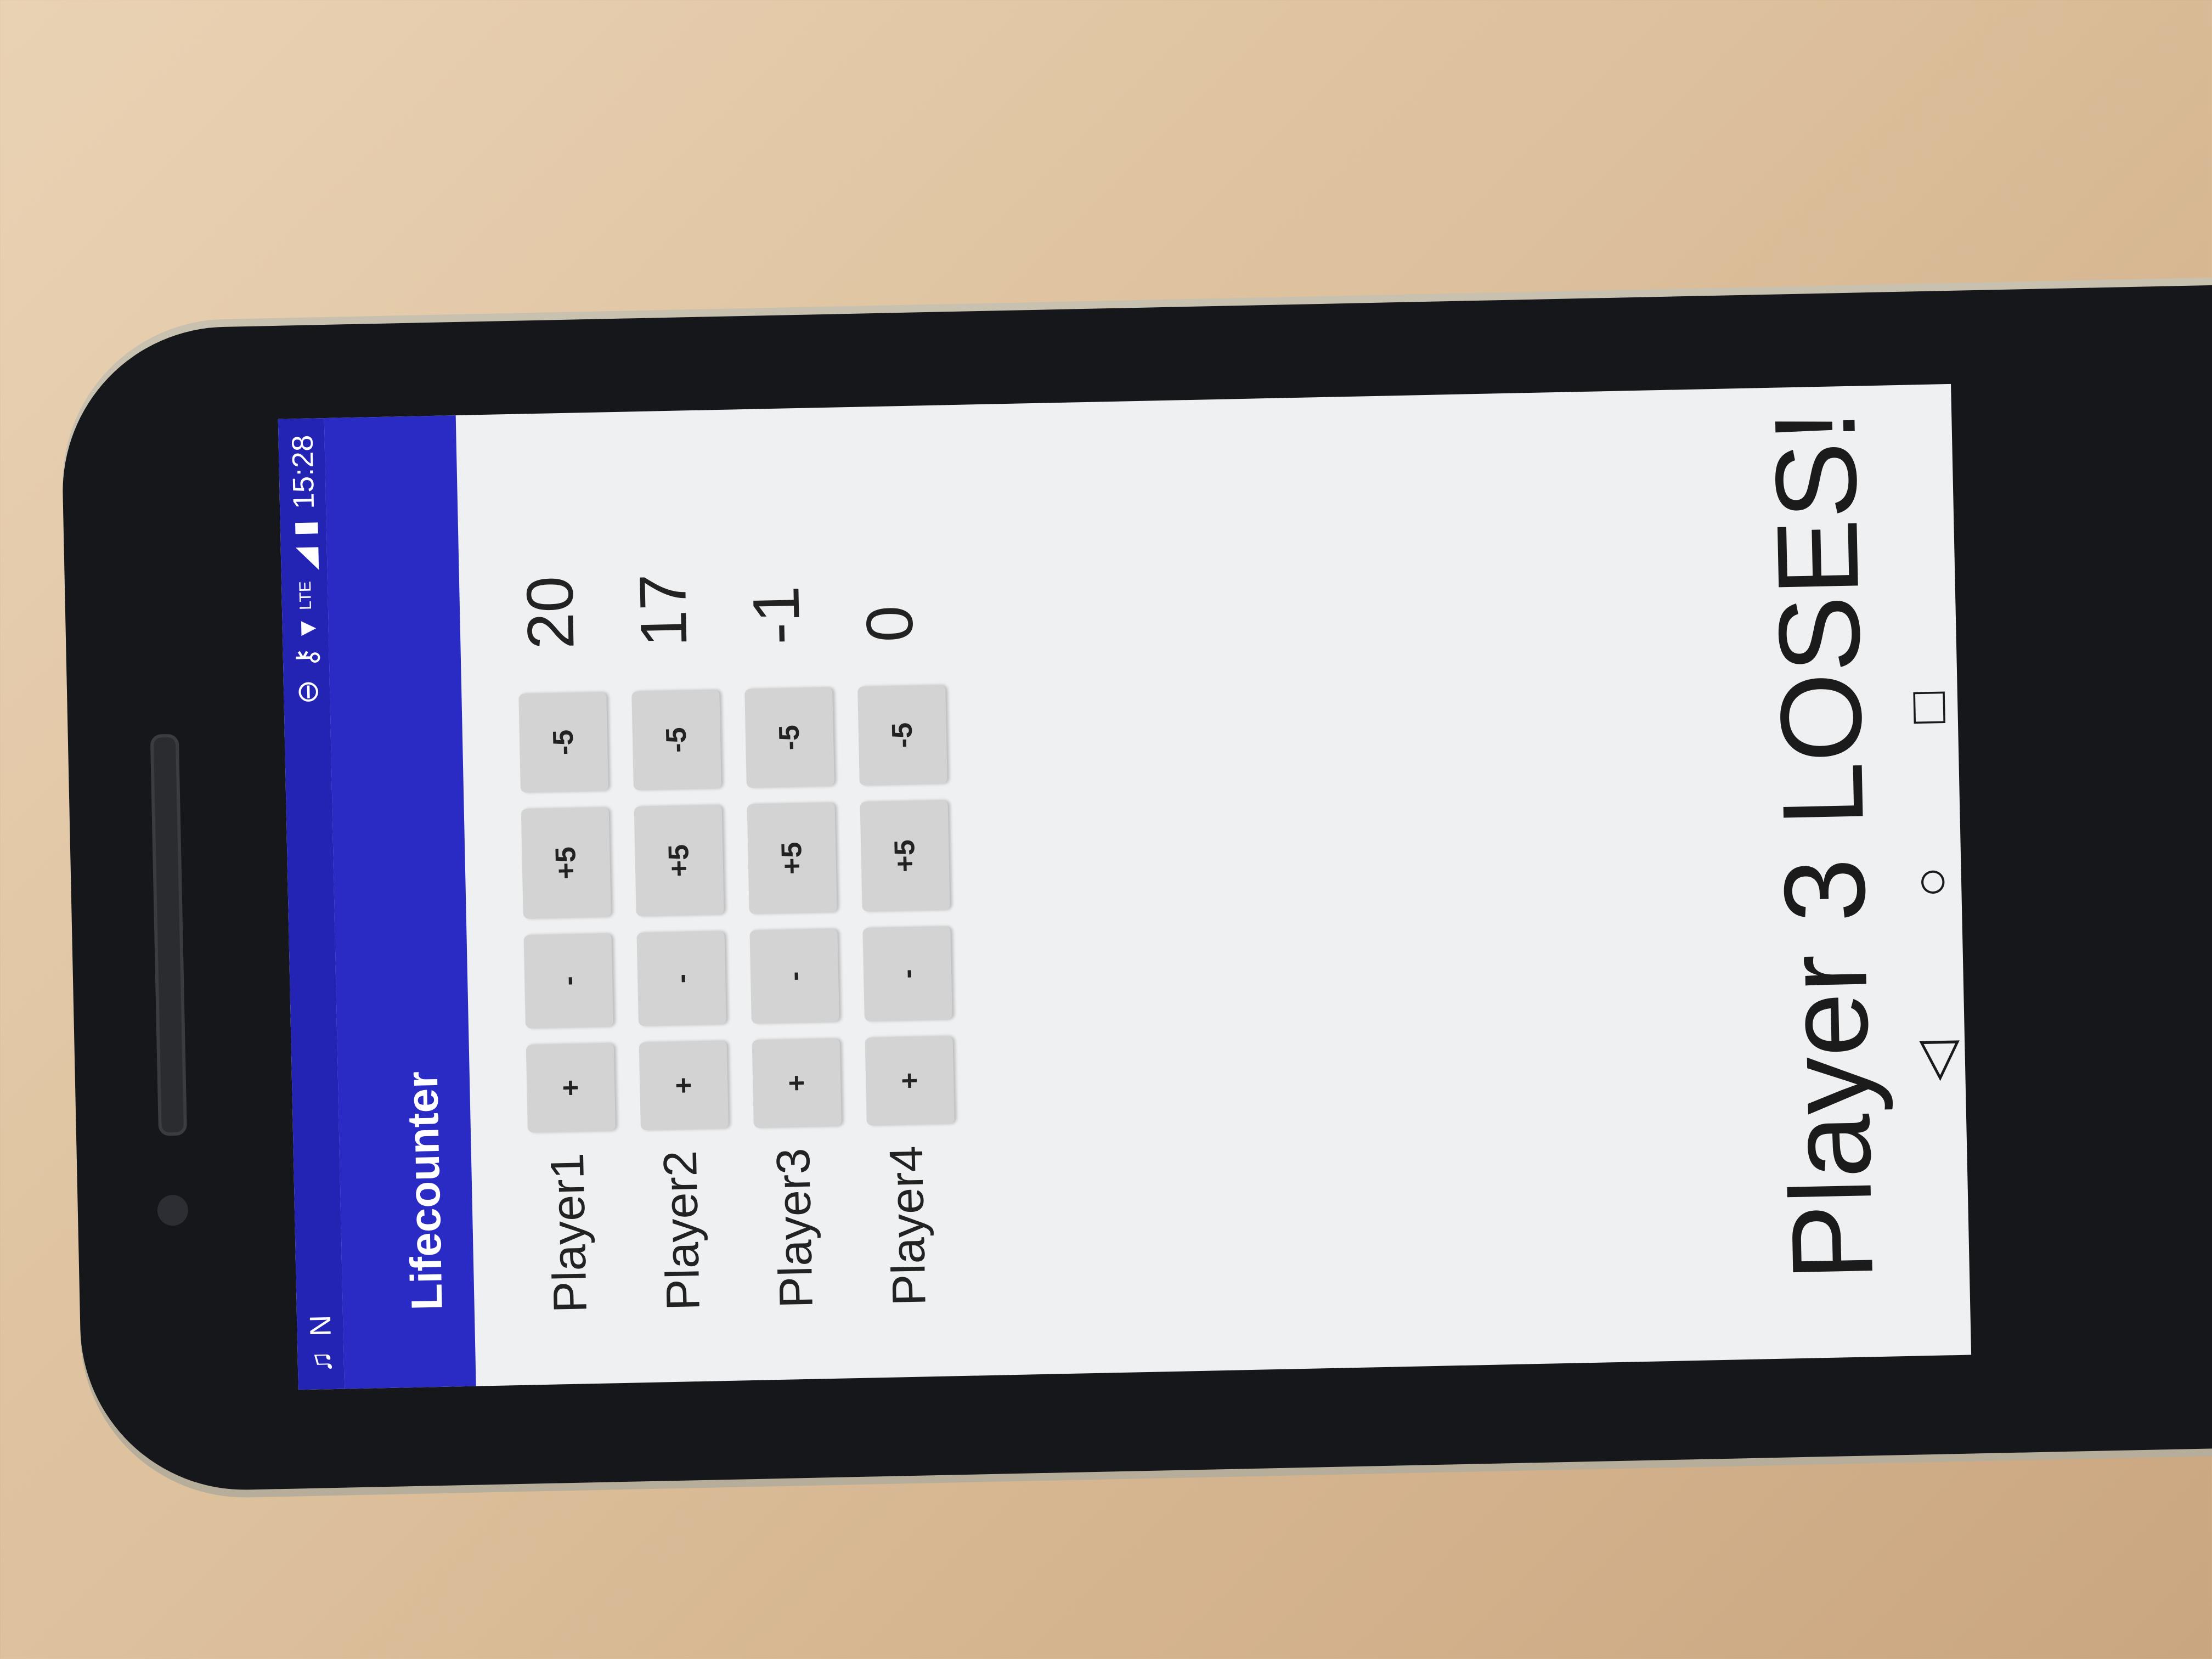 This screenshot has width=2212, height=1659. I want to click on n-icon: N, so click(320, 1325).